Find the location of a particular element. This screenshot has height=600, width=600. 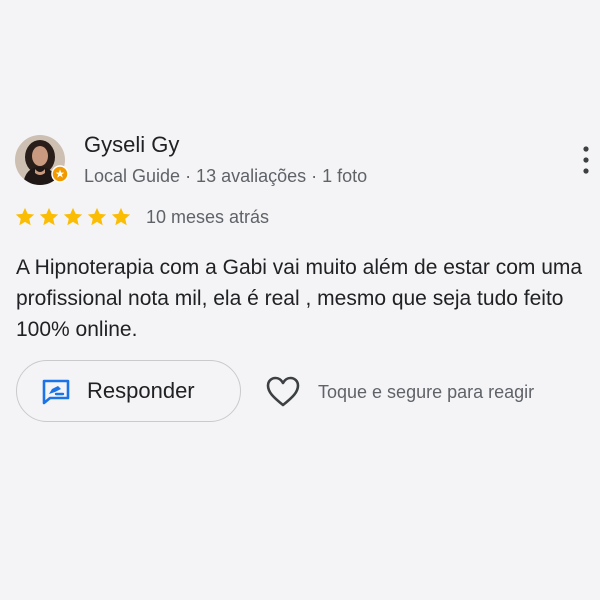

star-rating is located at coordinates (73, 217).